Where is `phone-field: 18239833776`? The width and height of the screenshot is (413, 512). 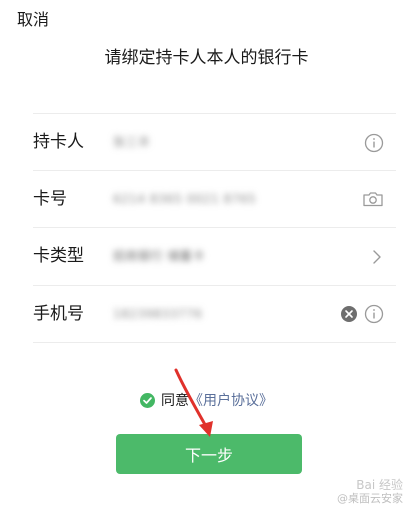 phone-field: 18239833776 is located at coordinates (157, 314).